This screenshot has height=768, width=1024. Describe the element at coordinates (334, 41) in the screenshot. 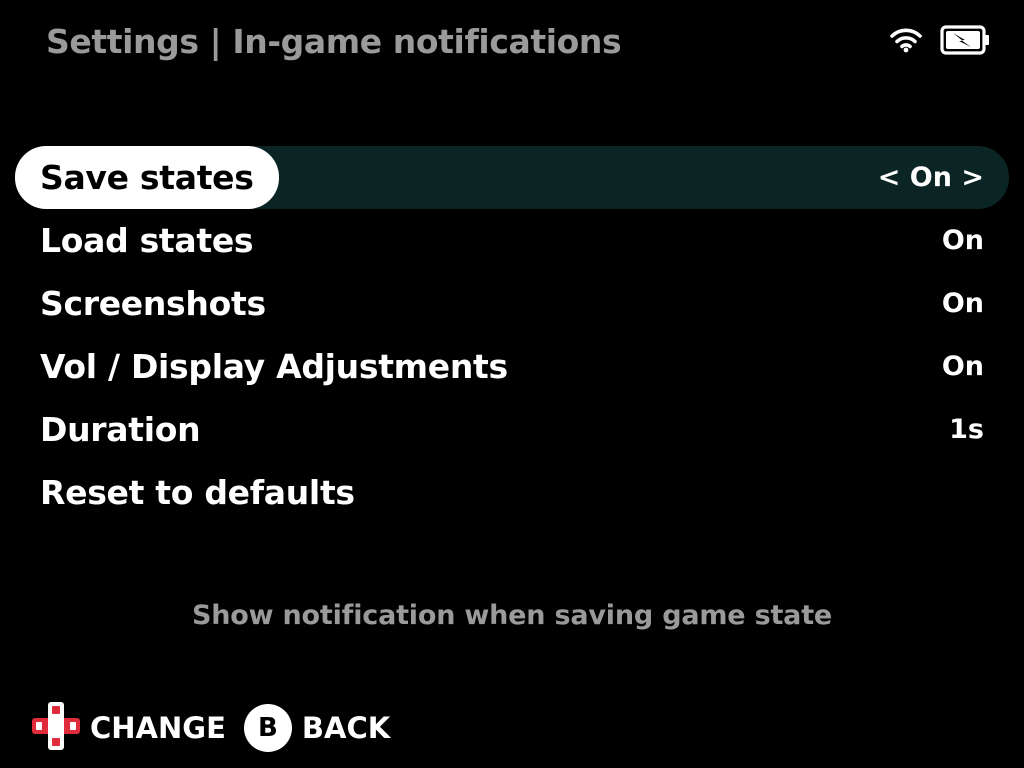

I see `header-title: Settings | In-game notifications` at that location.